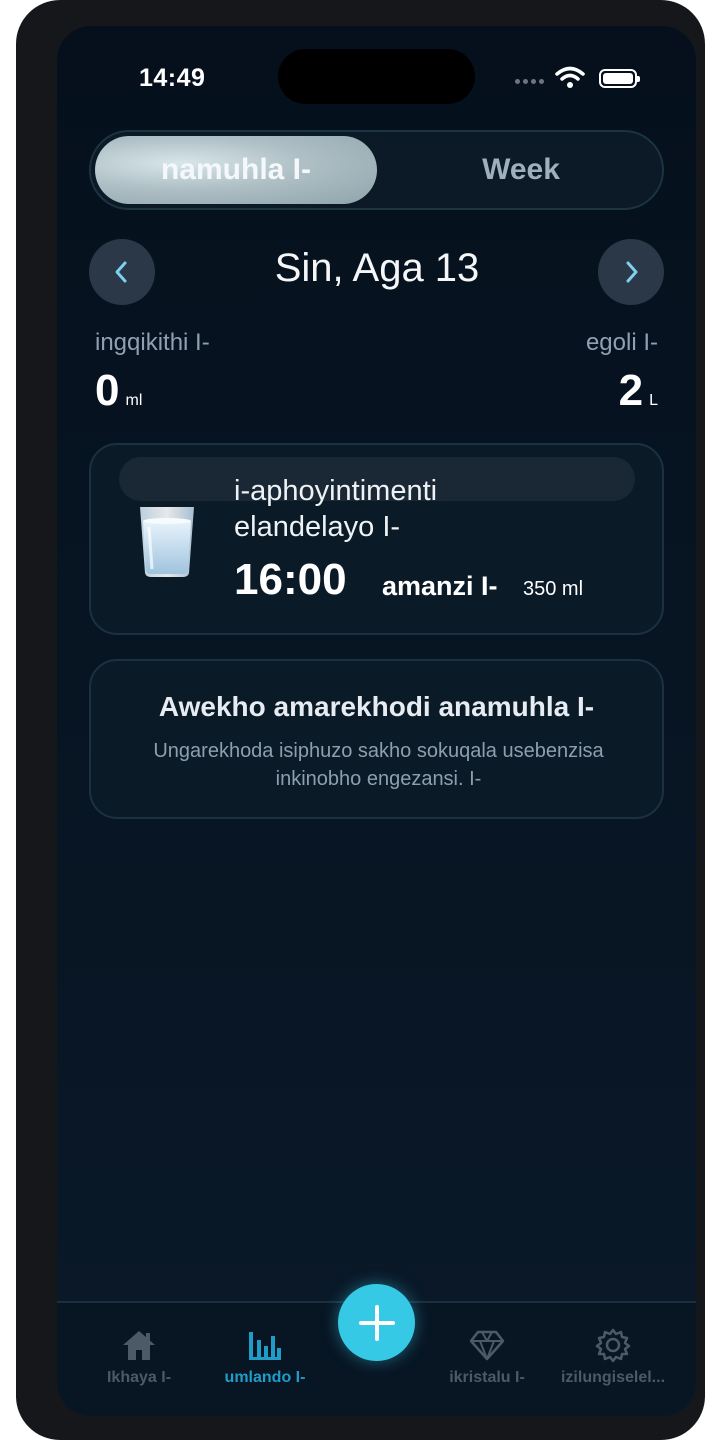 The width and height of the screenshot is (720, 1440). I want to click on period-toggle: namuhla I- Week, so click(376, 170).